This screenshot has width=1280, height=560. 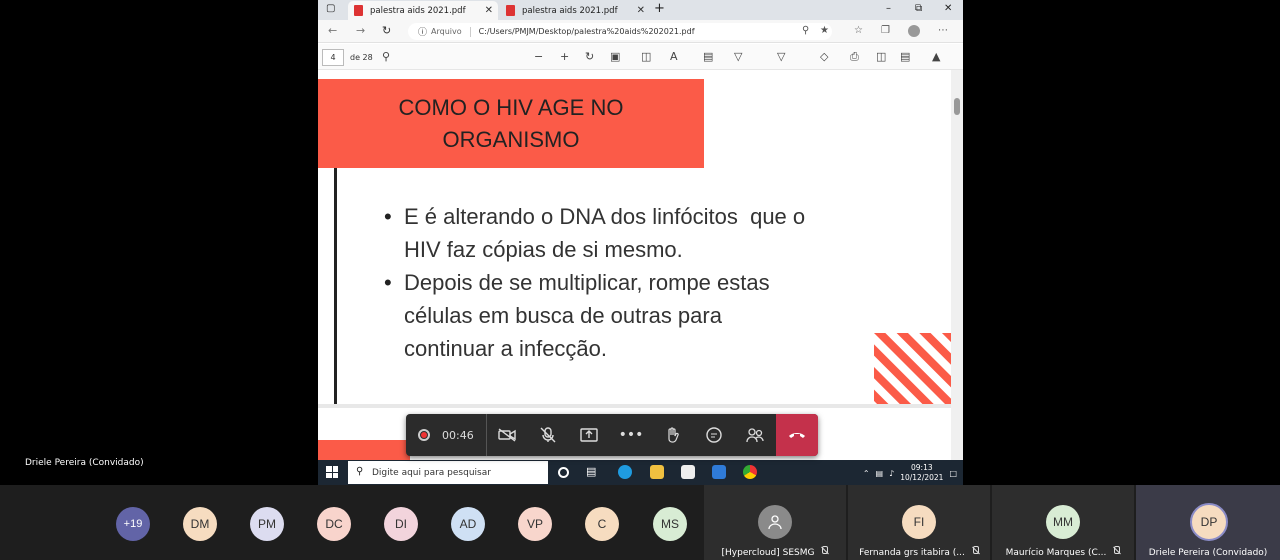 I want to click on slide-title-banner: COMO O HIV AGE NO ORGANISMO, so click(x=511, y=123).